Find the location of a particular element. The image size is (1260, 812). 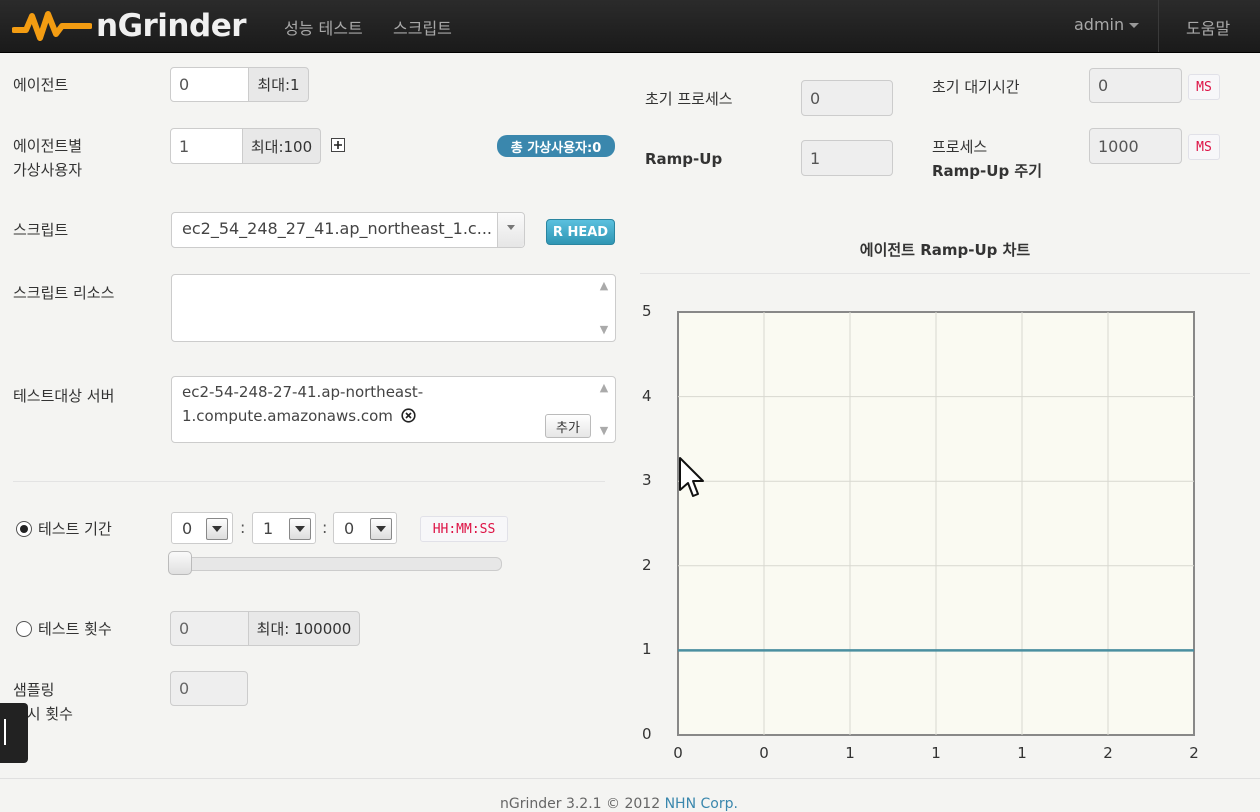

caret-down-icon is located at coordinates (1134, 25).